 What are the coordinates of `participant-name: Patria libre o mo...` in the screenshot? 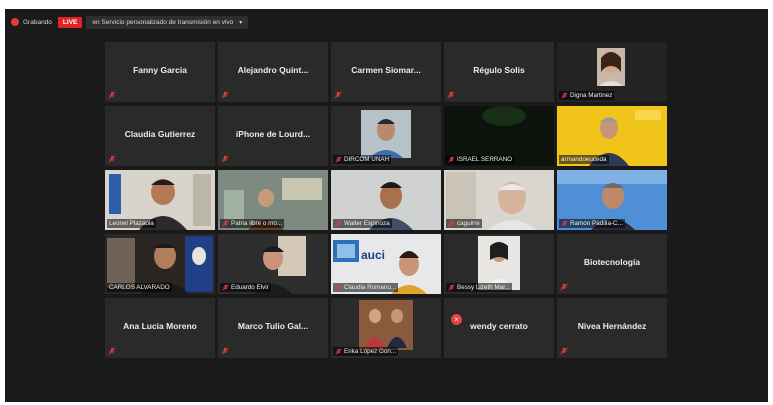 It's located at (257, 223).